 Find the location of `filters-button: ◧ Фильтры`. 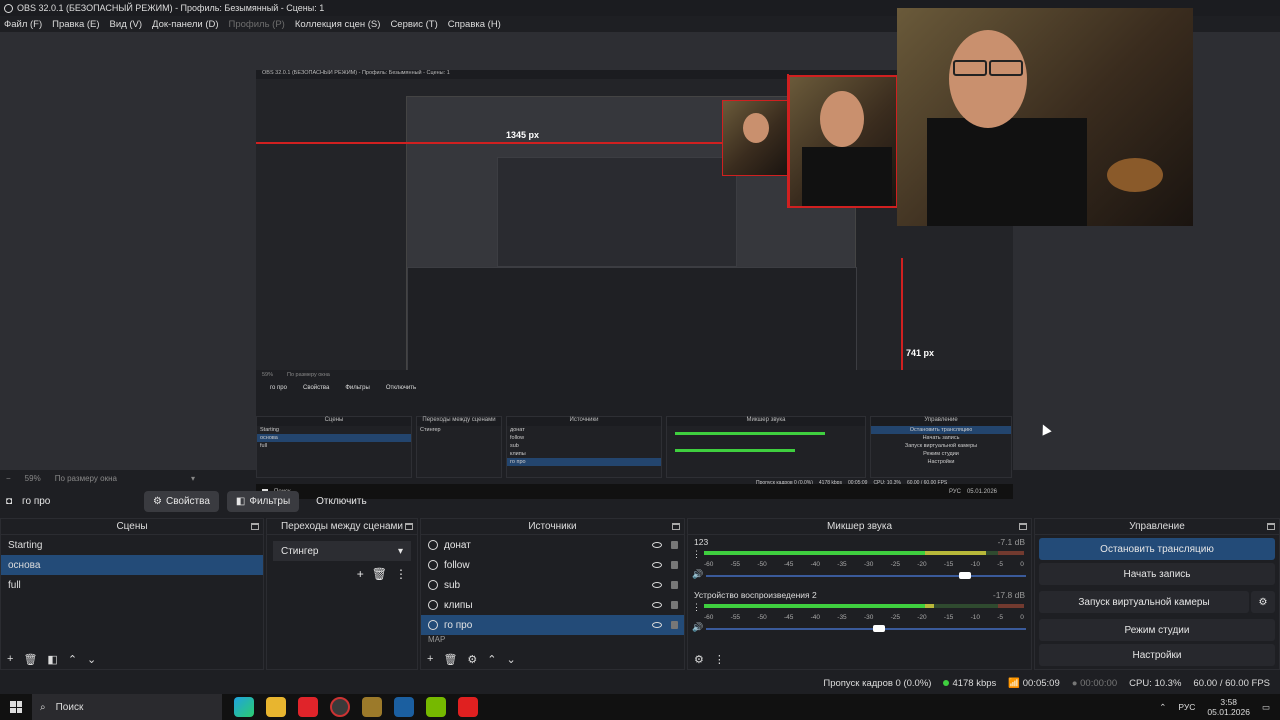

filters-button: ◧ Фильтры is located at coordinates (263, 501).